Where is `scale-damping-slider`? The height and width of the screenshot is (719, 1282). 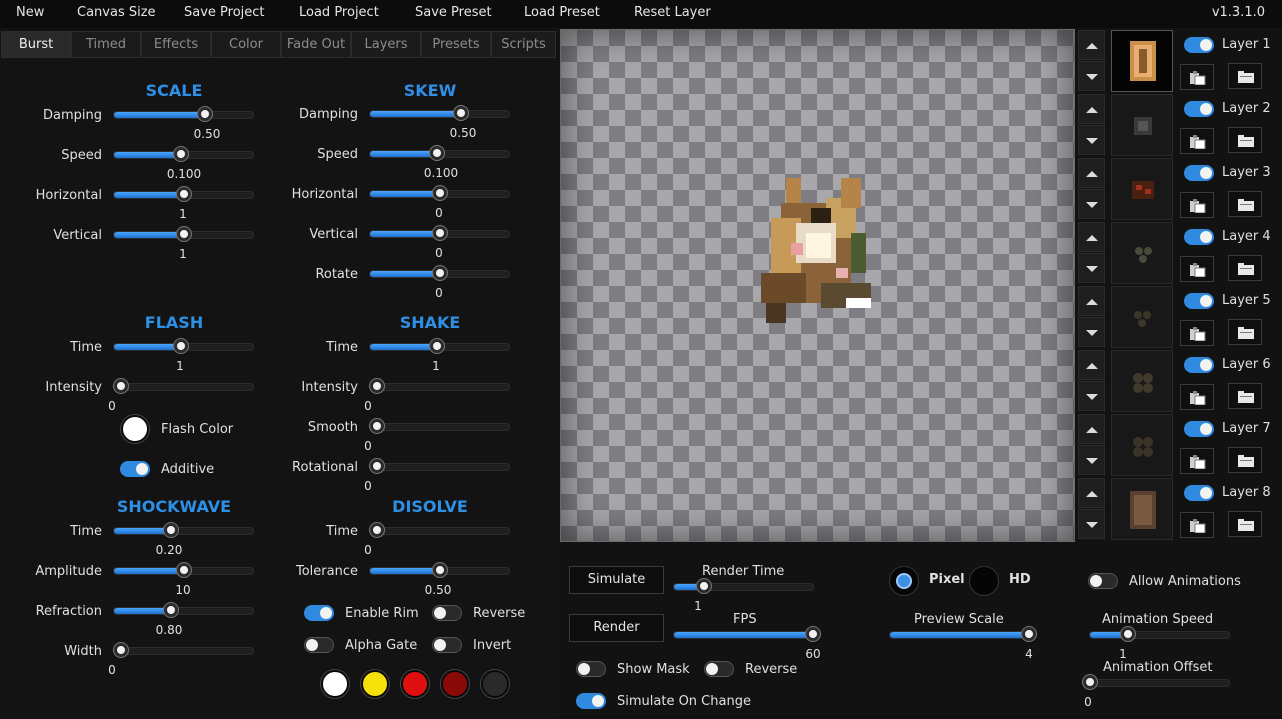
scale-damping-slider is located at coordinates (183, 114).